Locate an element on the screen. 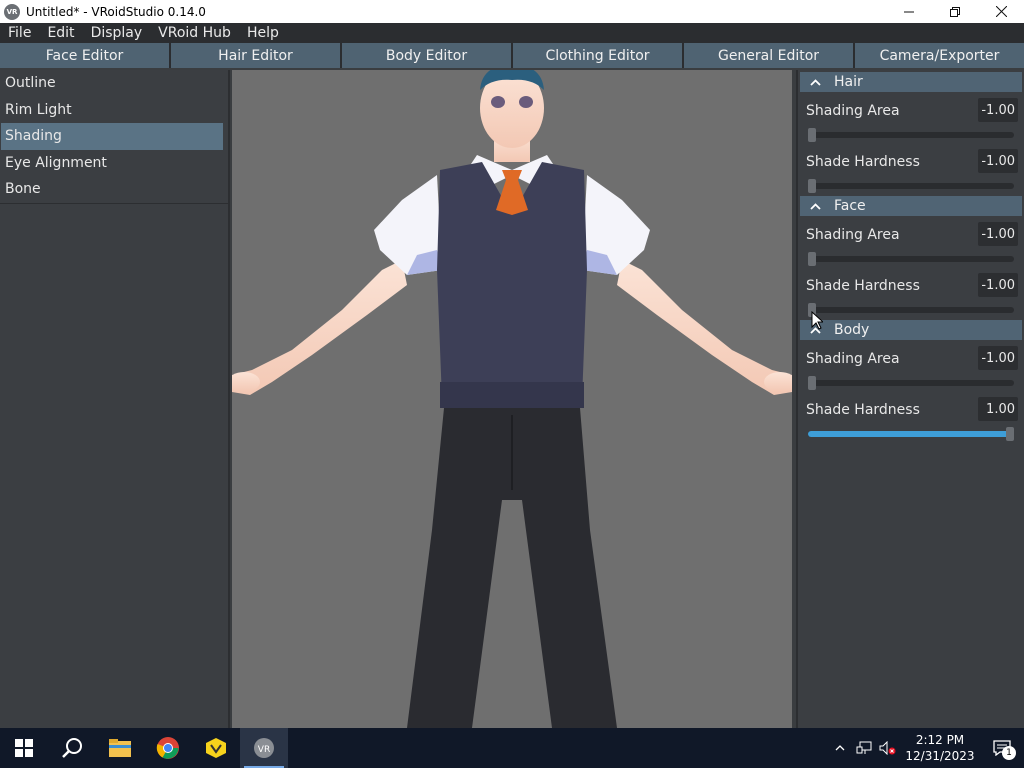 This screenshot has width=1024, height=768. section-title: Face is located at coordinates (850, 206).